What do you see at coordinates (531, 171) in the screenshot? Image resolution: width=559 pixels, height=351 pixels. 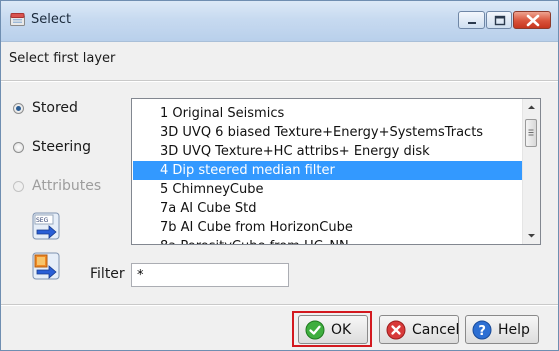 I see `list-scrollbar` at bounding box center [531, 171].